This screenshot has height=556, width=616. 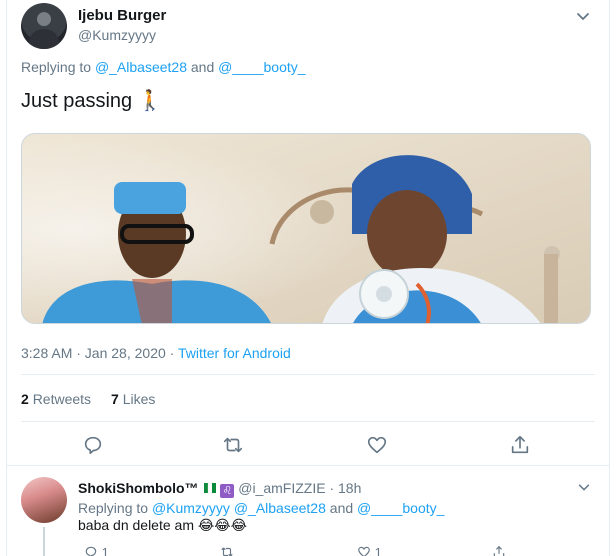 I want to click on thread-line, so click(x=44, y=541).